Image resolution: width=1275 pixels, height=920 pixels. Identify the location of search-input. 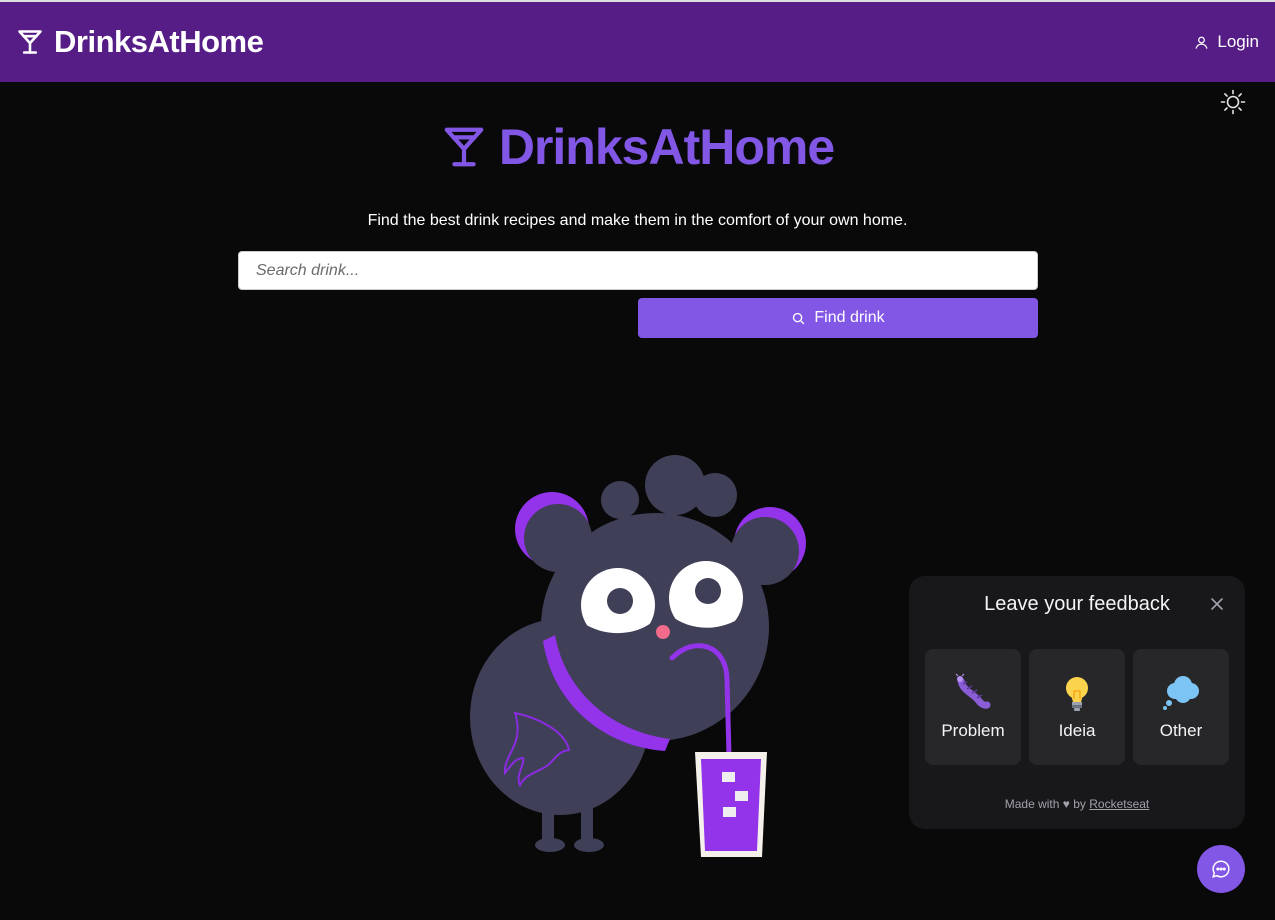
(638, 270).